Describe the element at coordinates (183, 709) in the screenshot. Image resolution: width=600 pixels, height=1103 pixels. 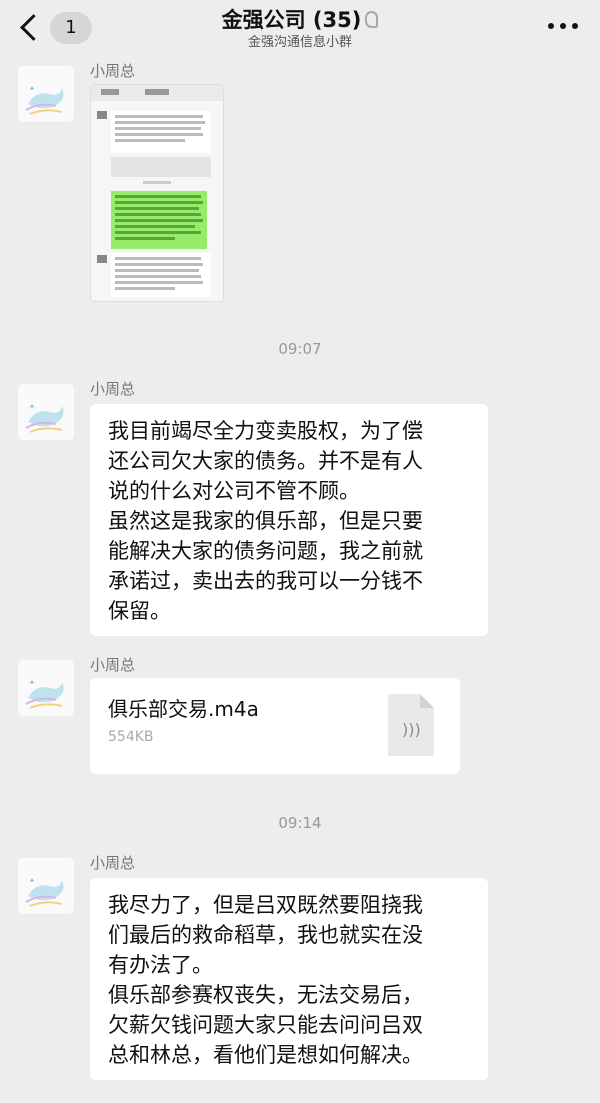
I see `file-name: 俱乐部交易.m4a` at that location.